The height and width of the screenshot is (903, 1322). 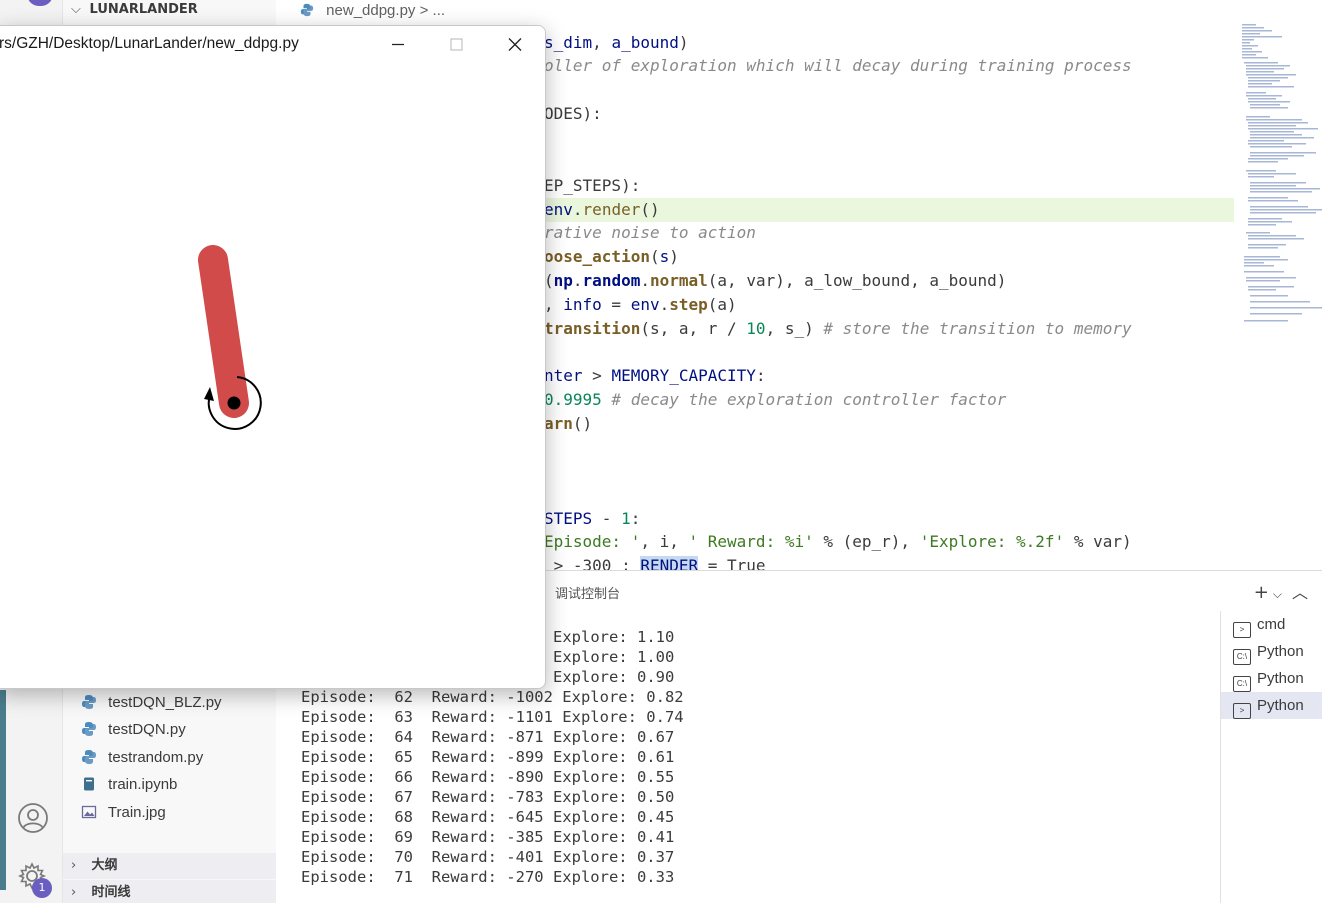 I want to click on output-line: Episode: 67 Reward: -783 Explore: 0.50, so click(x=488, y=797).